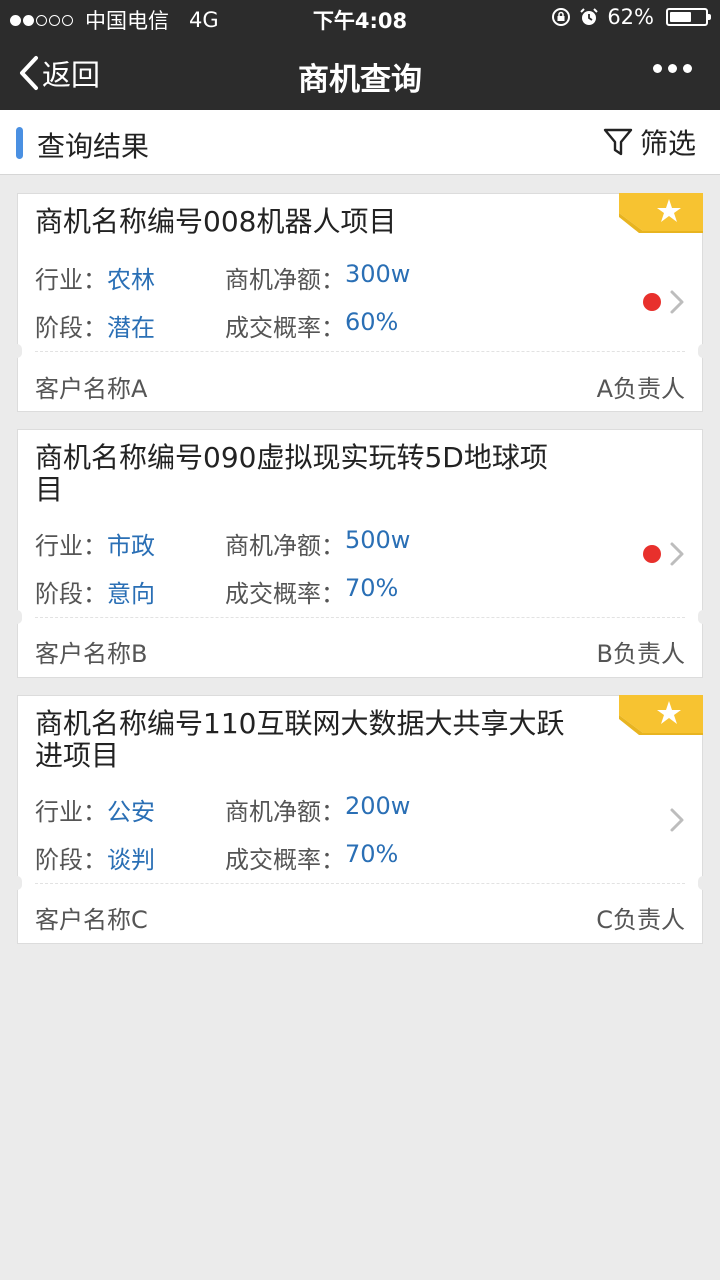  What do you see at coordinates (131, 328) in the screenshot?
I see `stage-value: 潜在` at bounding box center [131, 328].